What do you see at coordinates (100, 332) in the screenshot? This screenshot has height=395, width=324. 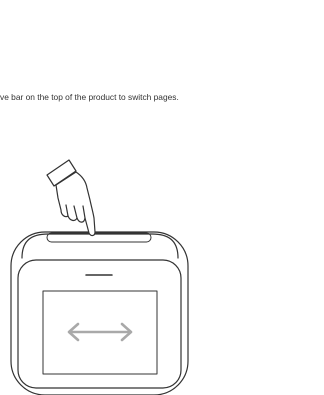 I see `double-arrow-left-right-icon` at bounding box center [100, 332].